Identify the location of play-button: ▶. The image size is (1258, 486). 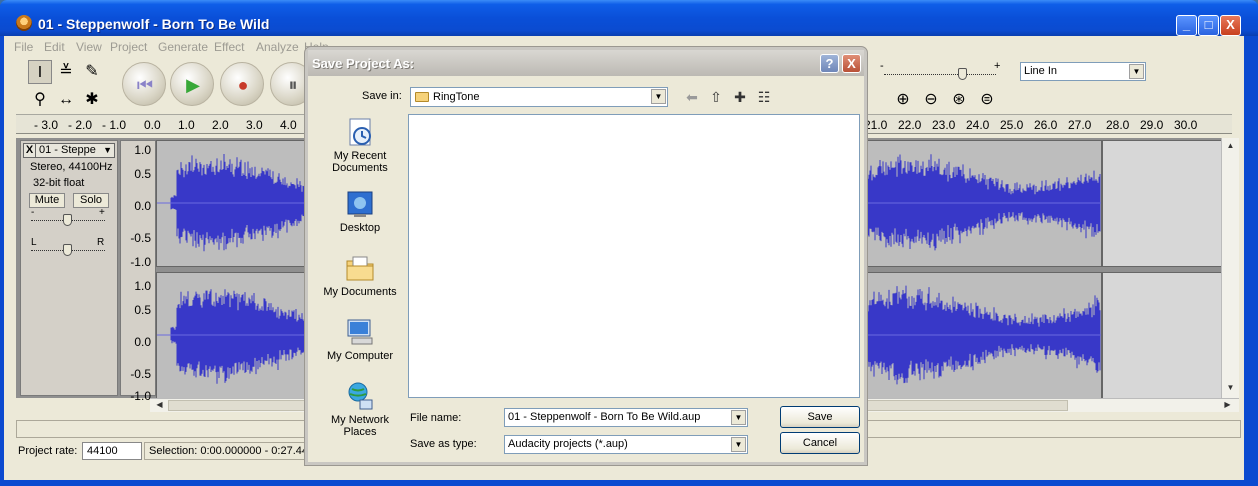
(192, 84).